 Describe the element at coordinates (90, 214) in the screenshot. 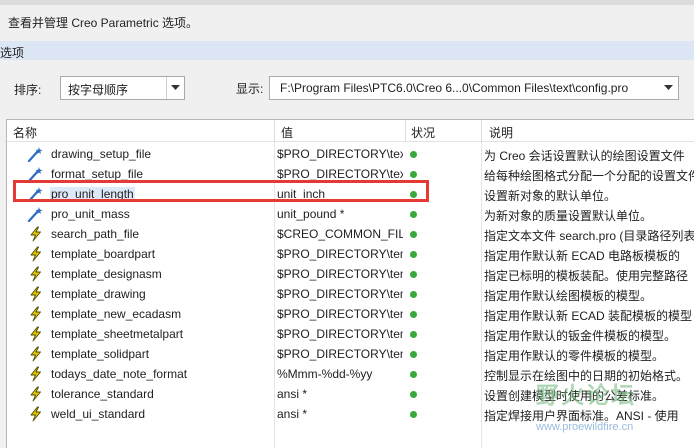

I see `option-name: pro_unit_mass` at that location.